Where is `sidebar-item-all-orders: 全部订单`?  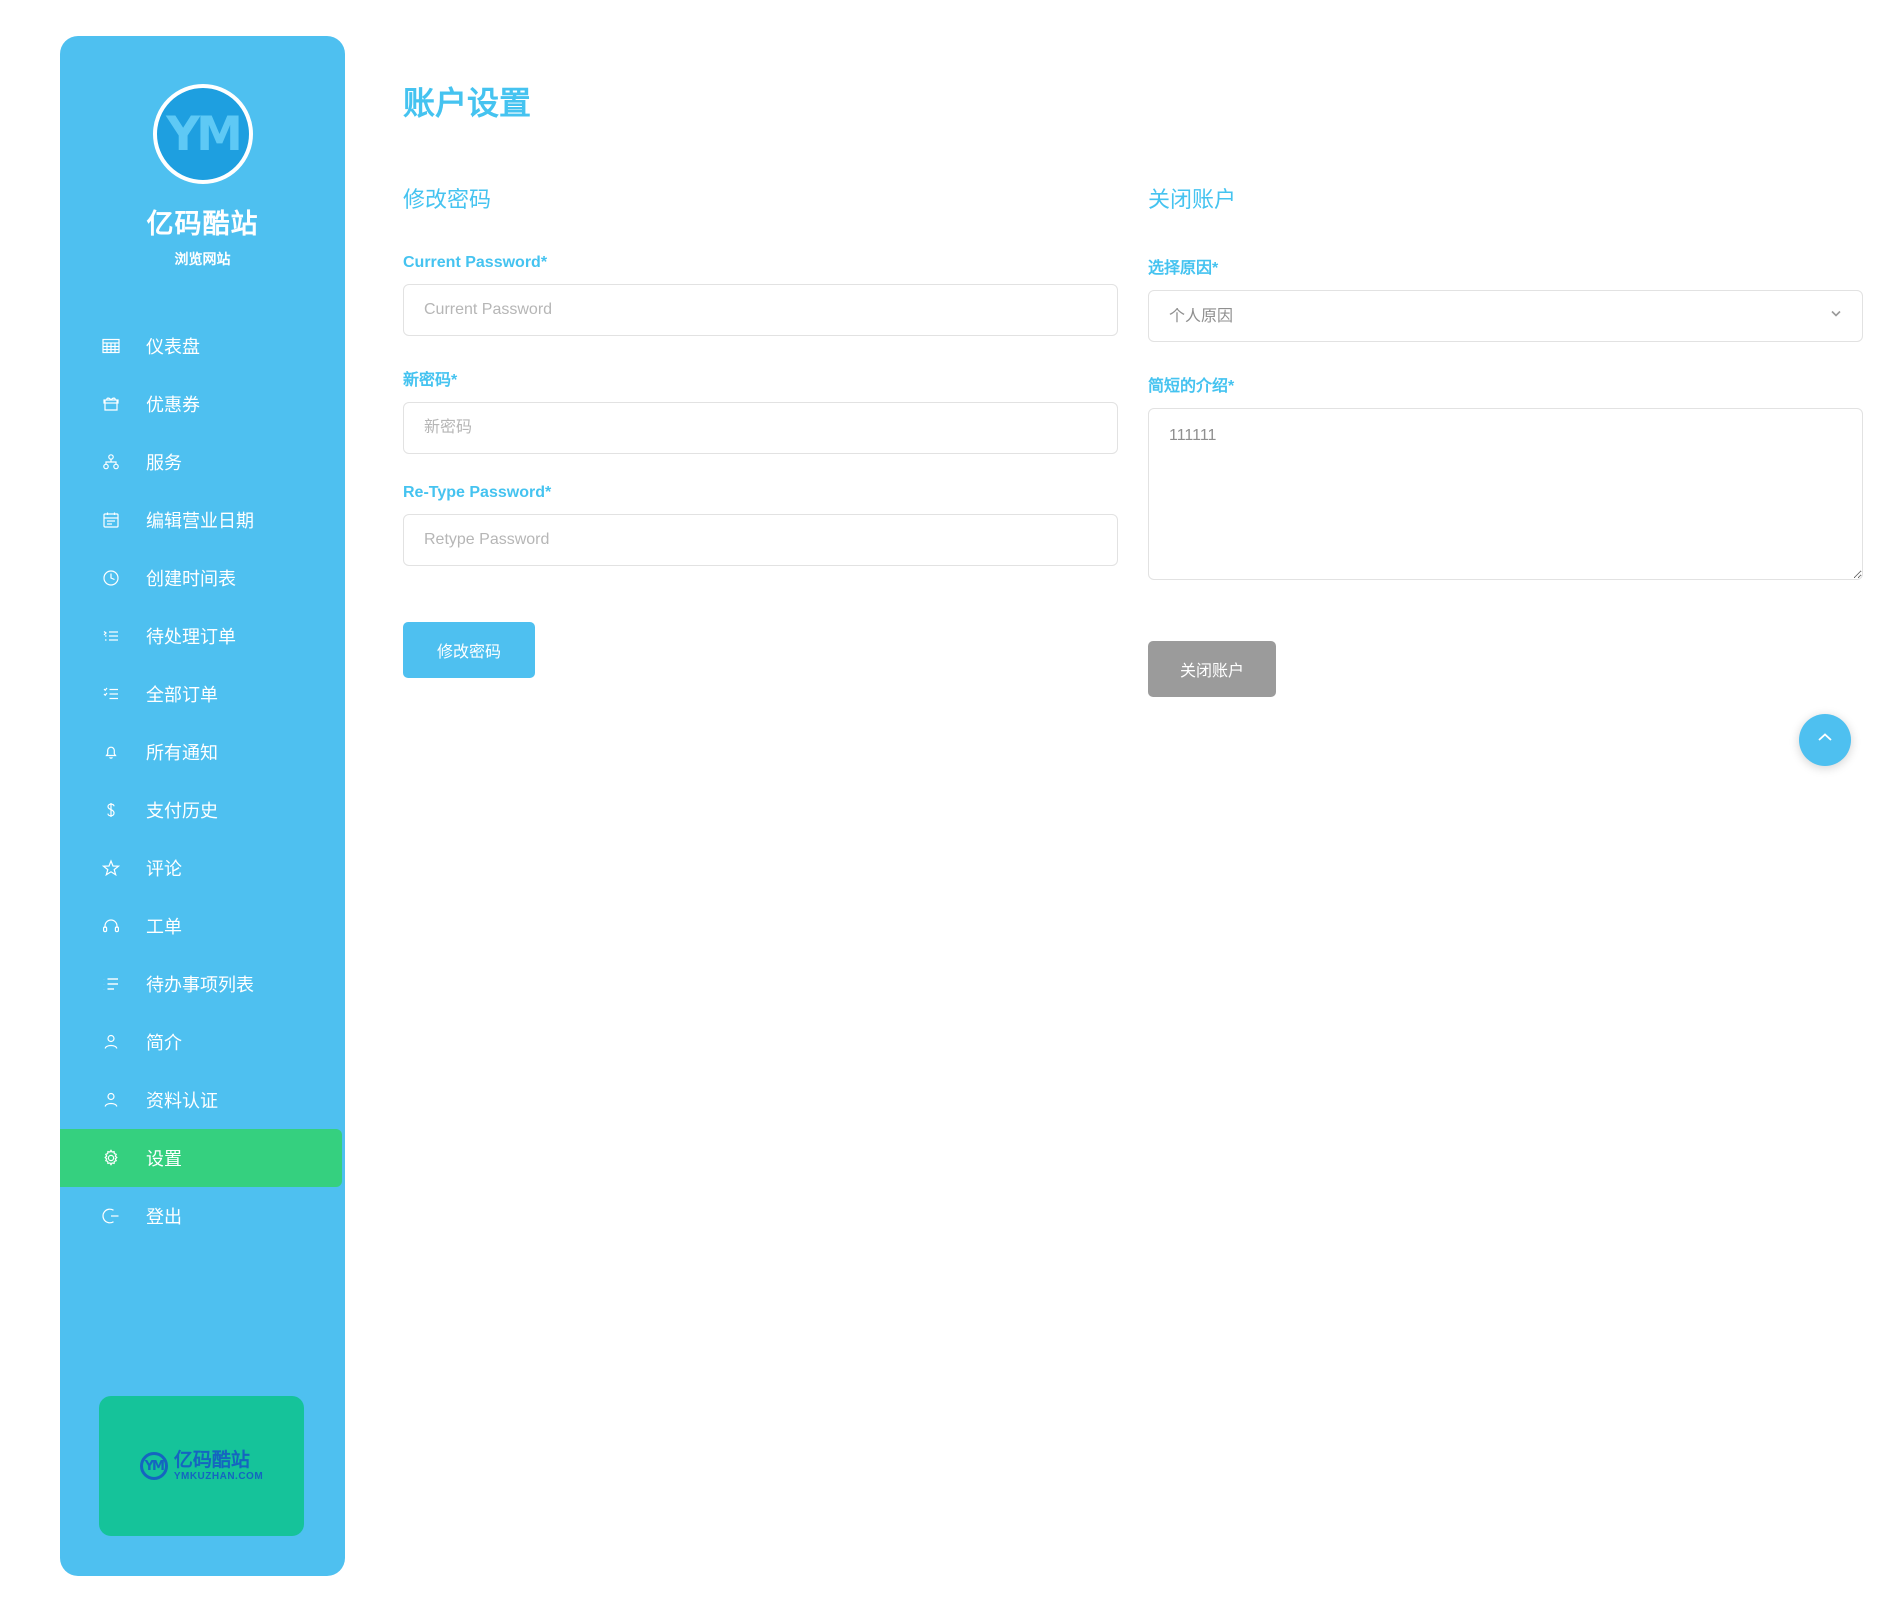 sidebar-item-all-orders: 全部订单 is located at coordinates (202, 694).